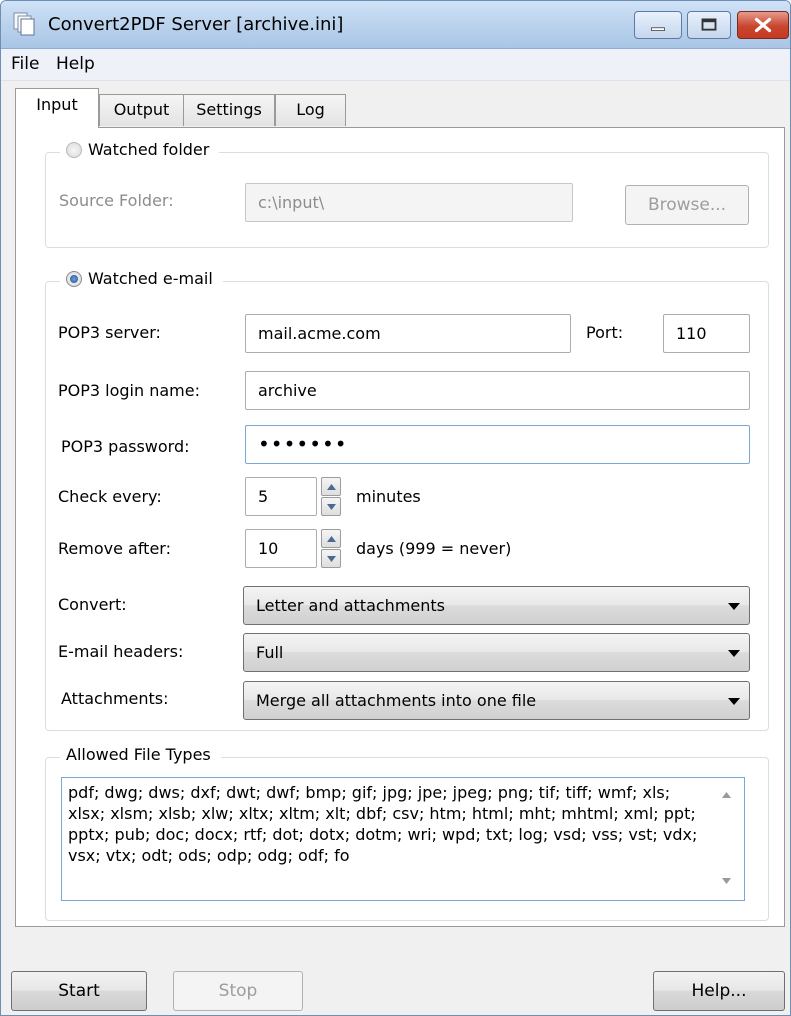 The image size is (791, 1016). What do you see at coordinates (270, 652) in the screenshot?
I see `email-headers-selected-value: Full` at bounding box center [270, 652].